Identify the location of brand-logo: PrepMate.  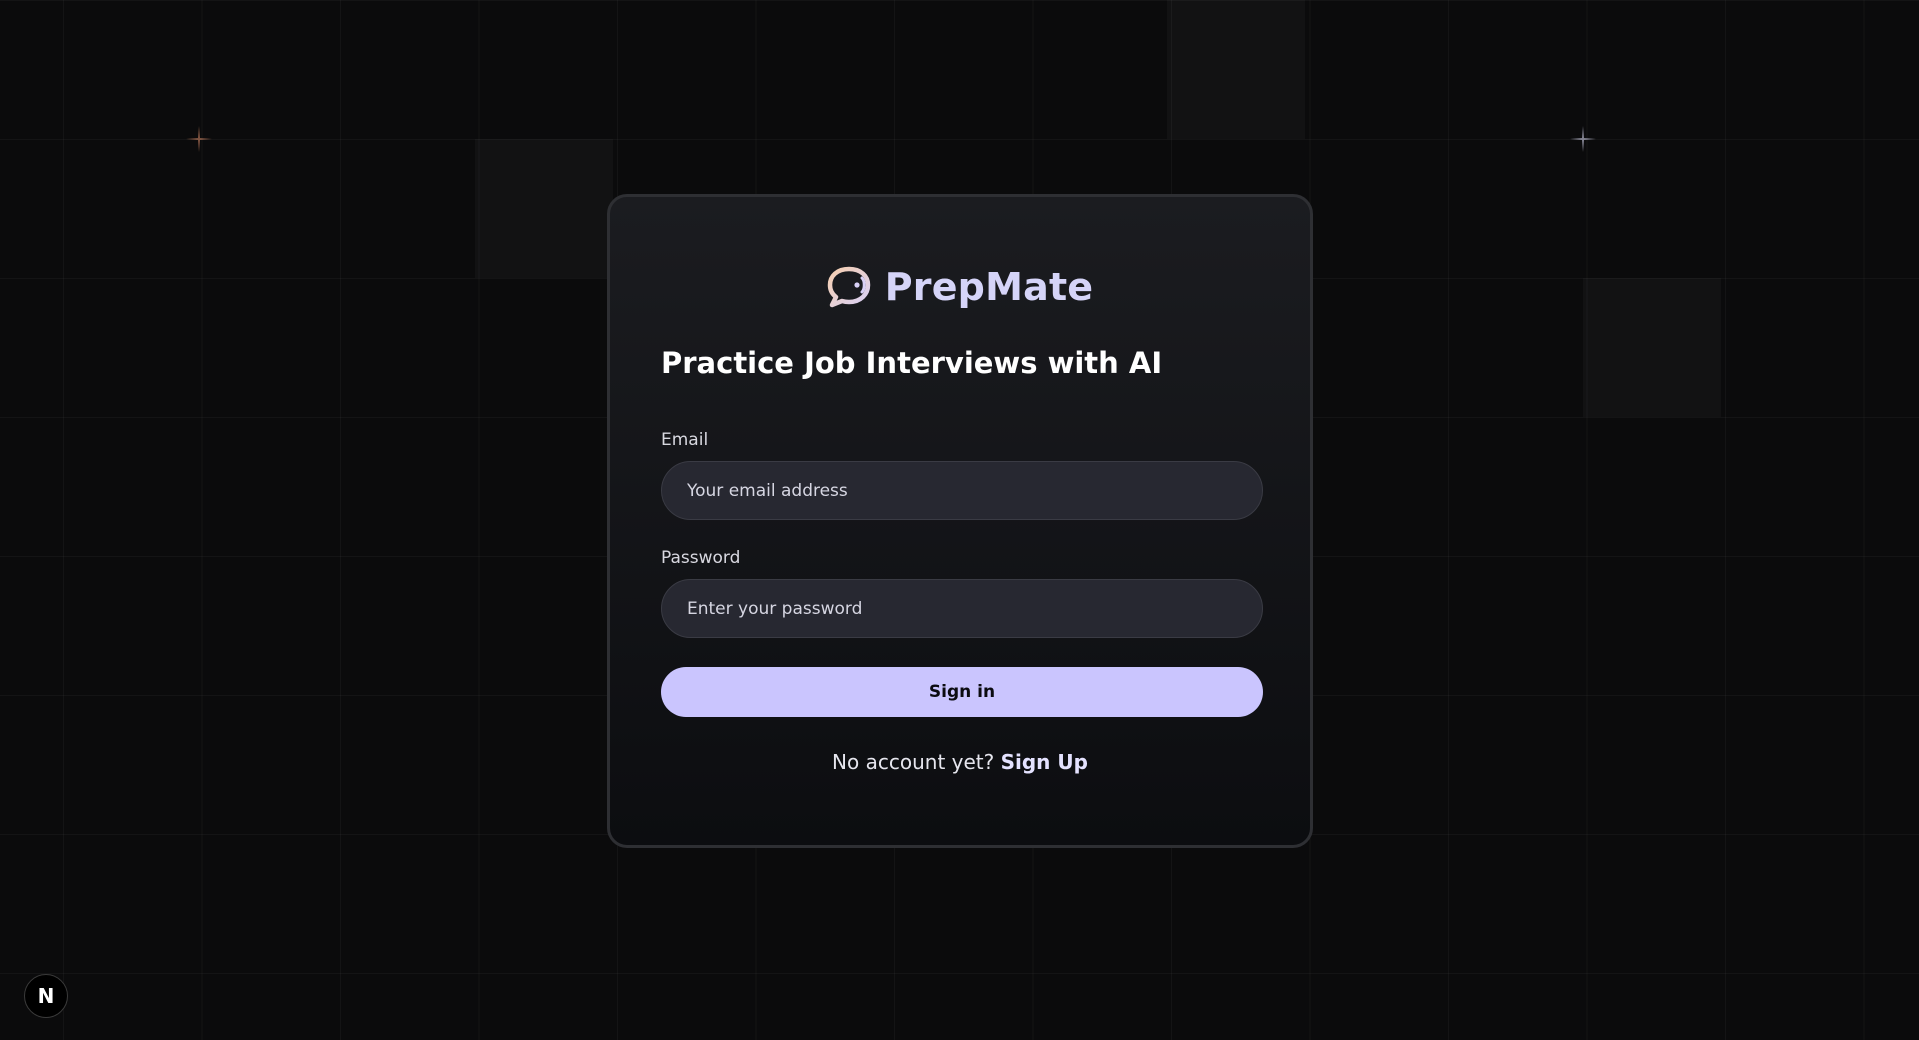
(960, 287).